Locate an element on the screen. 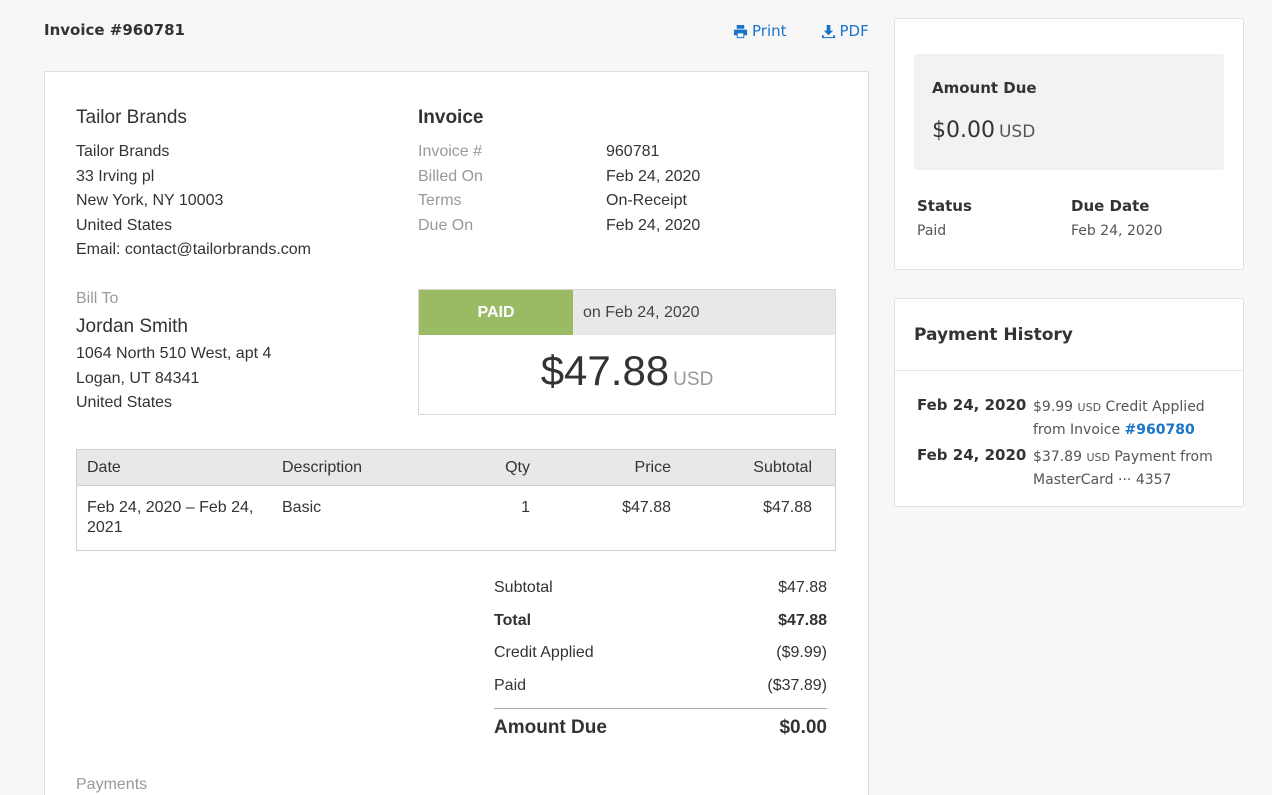  print-button: Print is located at coordinates (760, 31).